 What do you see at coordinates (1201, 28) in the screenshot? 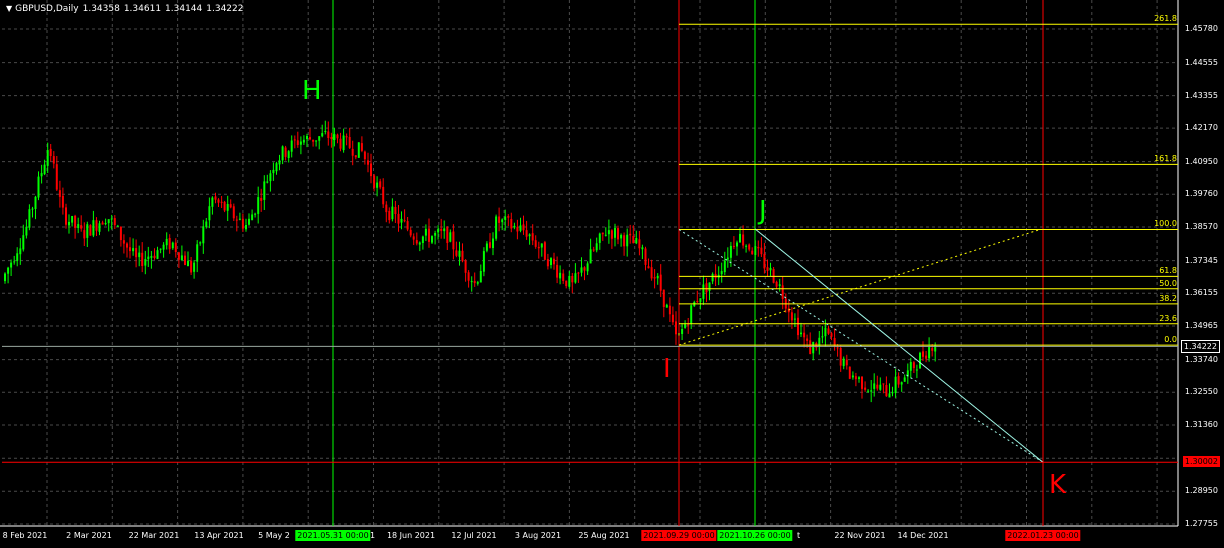
I see `price-tick-label: 1.45780` at bounding box center [1201, 28].